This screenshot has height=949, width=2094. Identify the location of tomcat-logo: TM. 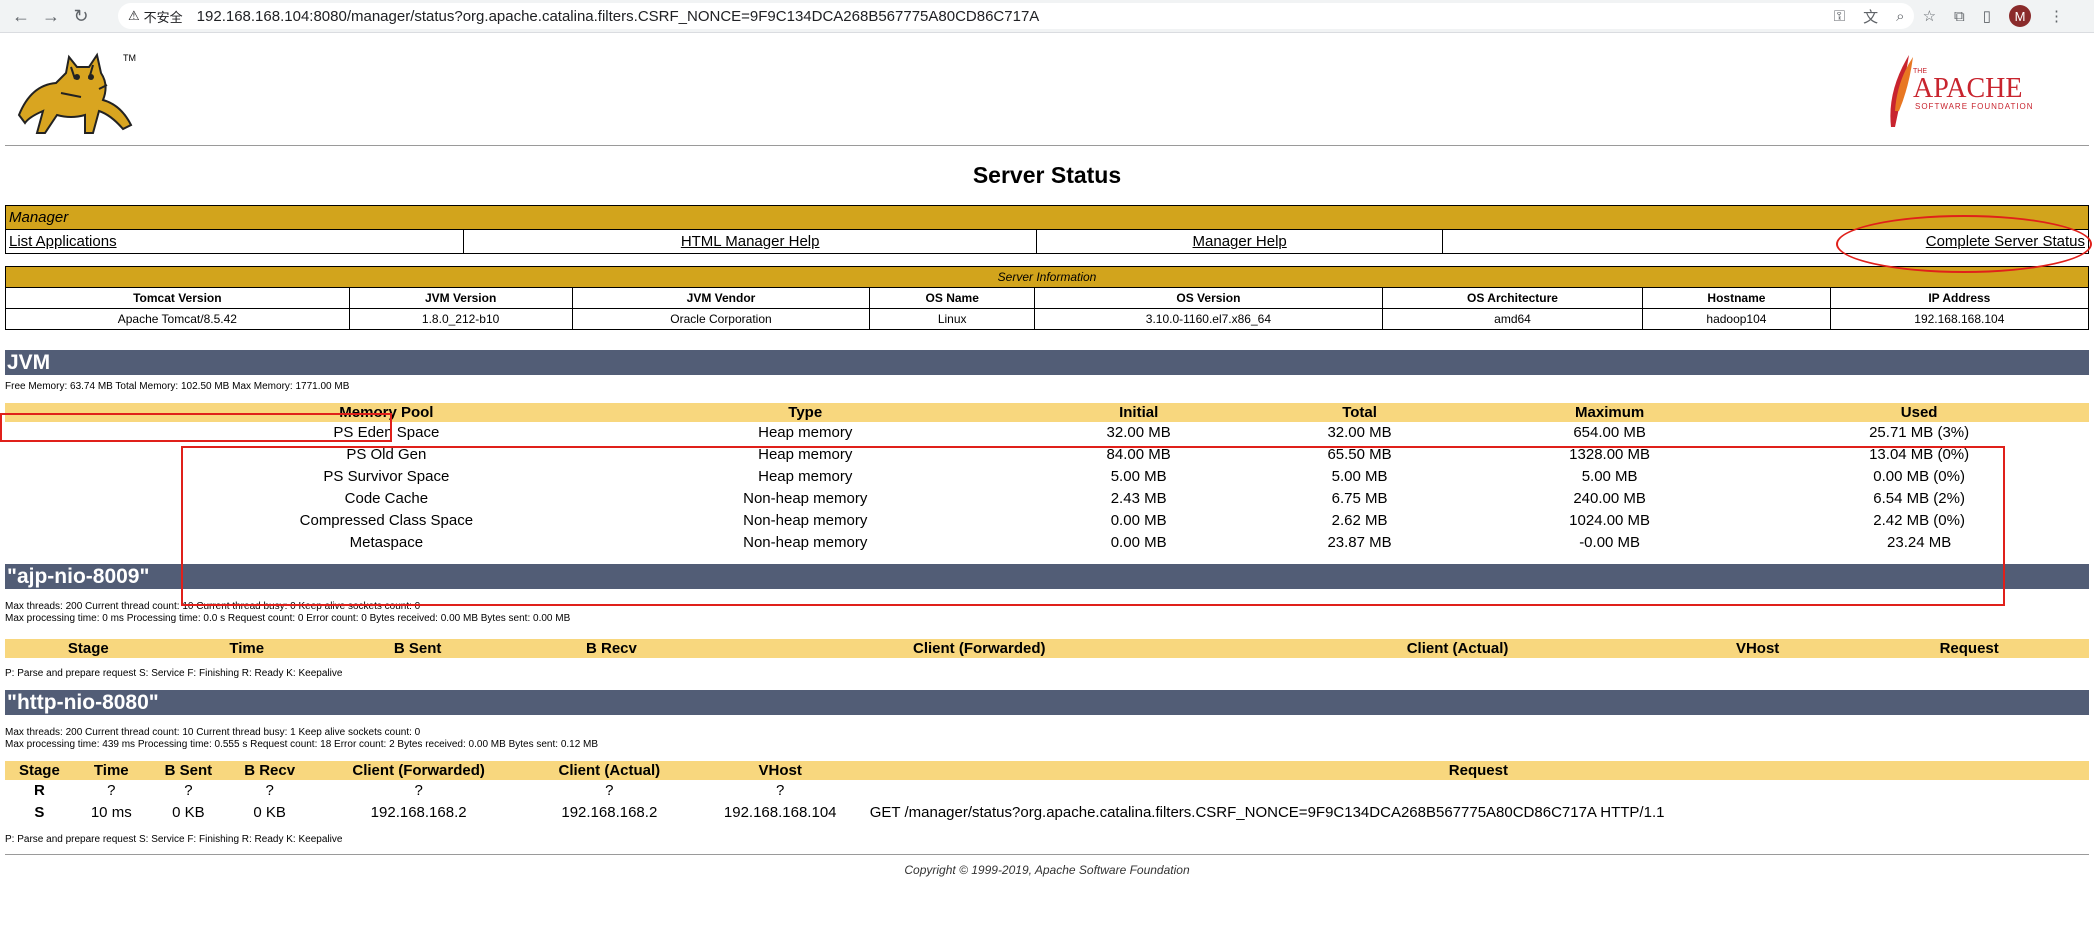
(76, 90).